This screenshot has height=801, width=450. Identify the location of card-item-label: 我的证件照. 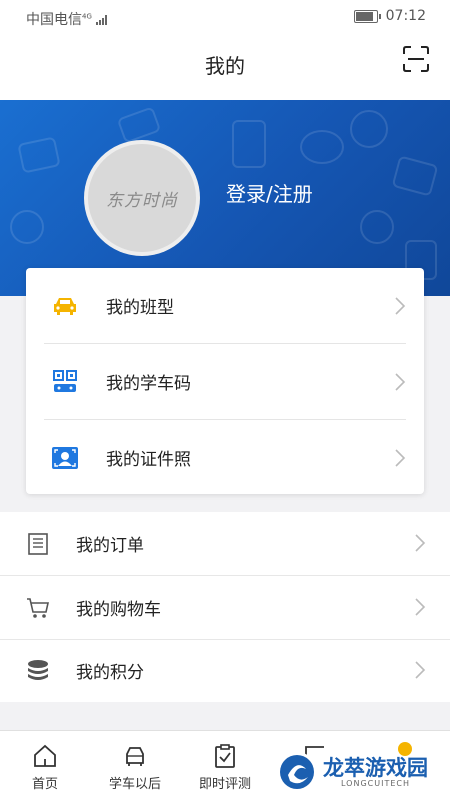
(148, 460).